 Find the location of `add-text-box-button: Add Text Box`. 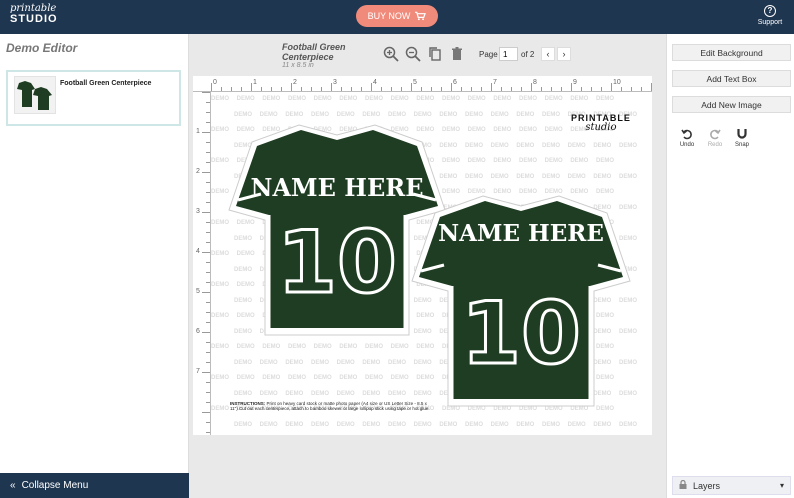

add-text-box-button: Add Text Box is located at coordinates (731, 78).